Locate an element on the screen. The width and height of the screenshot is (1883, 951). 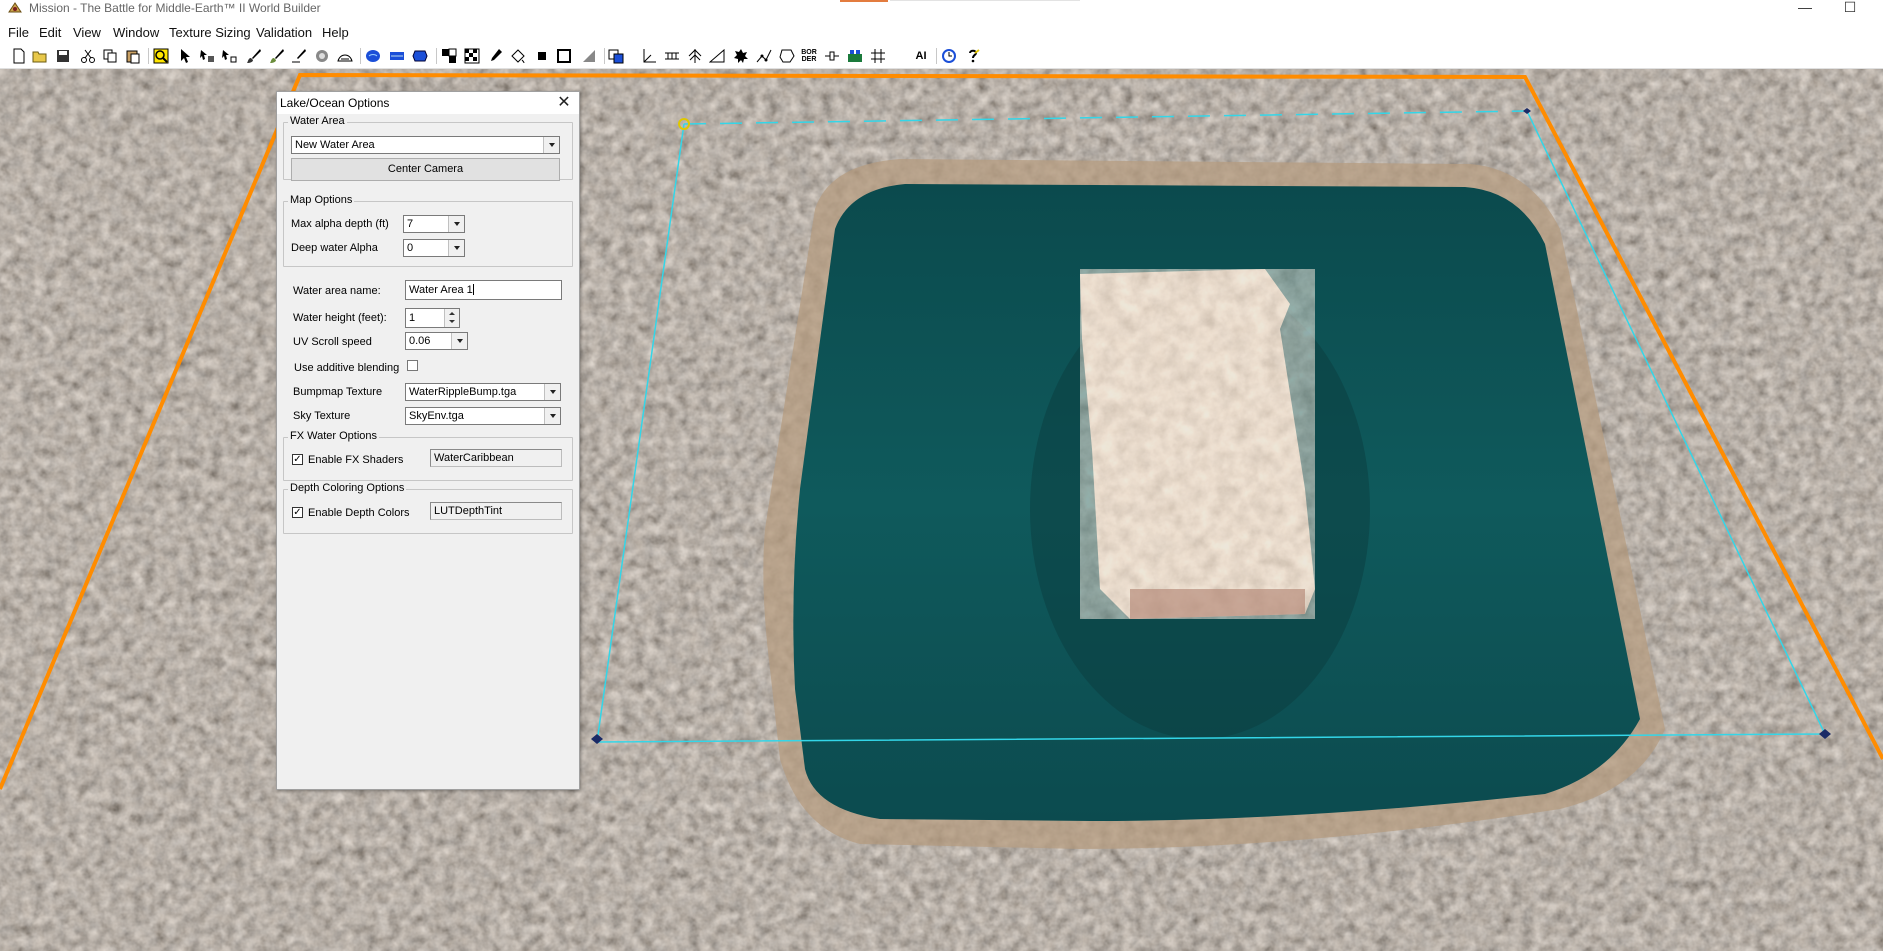
sky-texture-value: SkyEnv.tga is located at coordinates (436, 416).